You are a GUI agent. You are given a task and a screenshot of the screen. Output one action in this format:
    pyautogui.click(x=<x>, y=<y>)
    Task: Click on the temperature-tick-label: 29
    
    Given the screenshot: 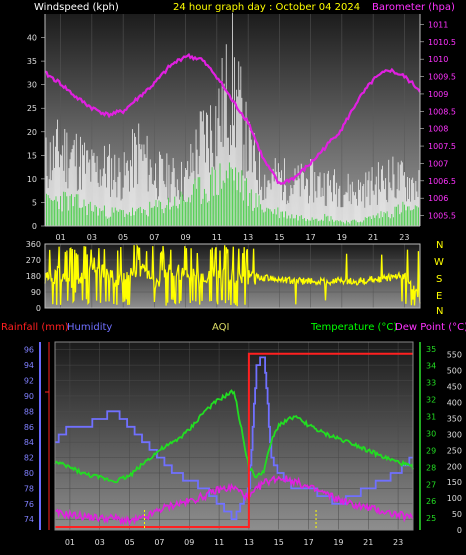 What is the action you would take?
    pyautogui.click(x=431, y=450)
    